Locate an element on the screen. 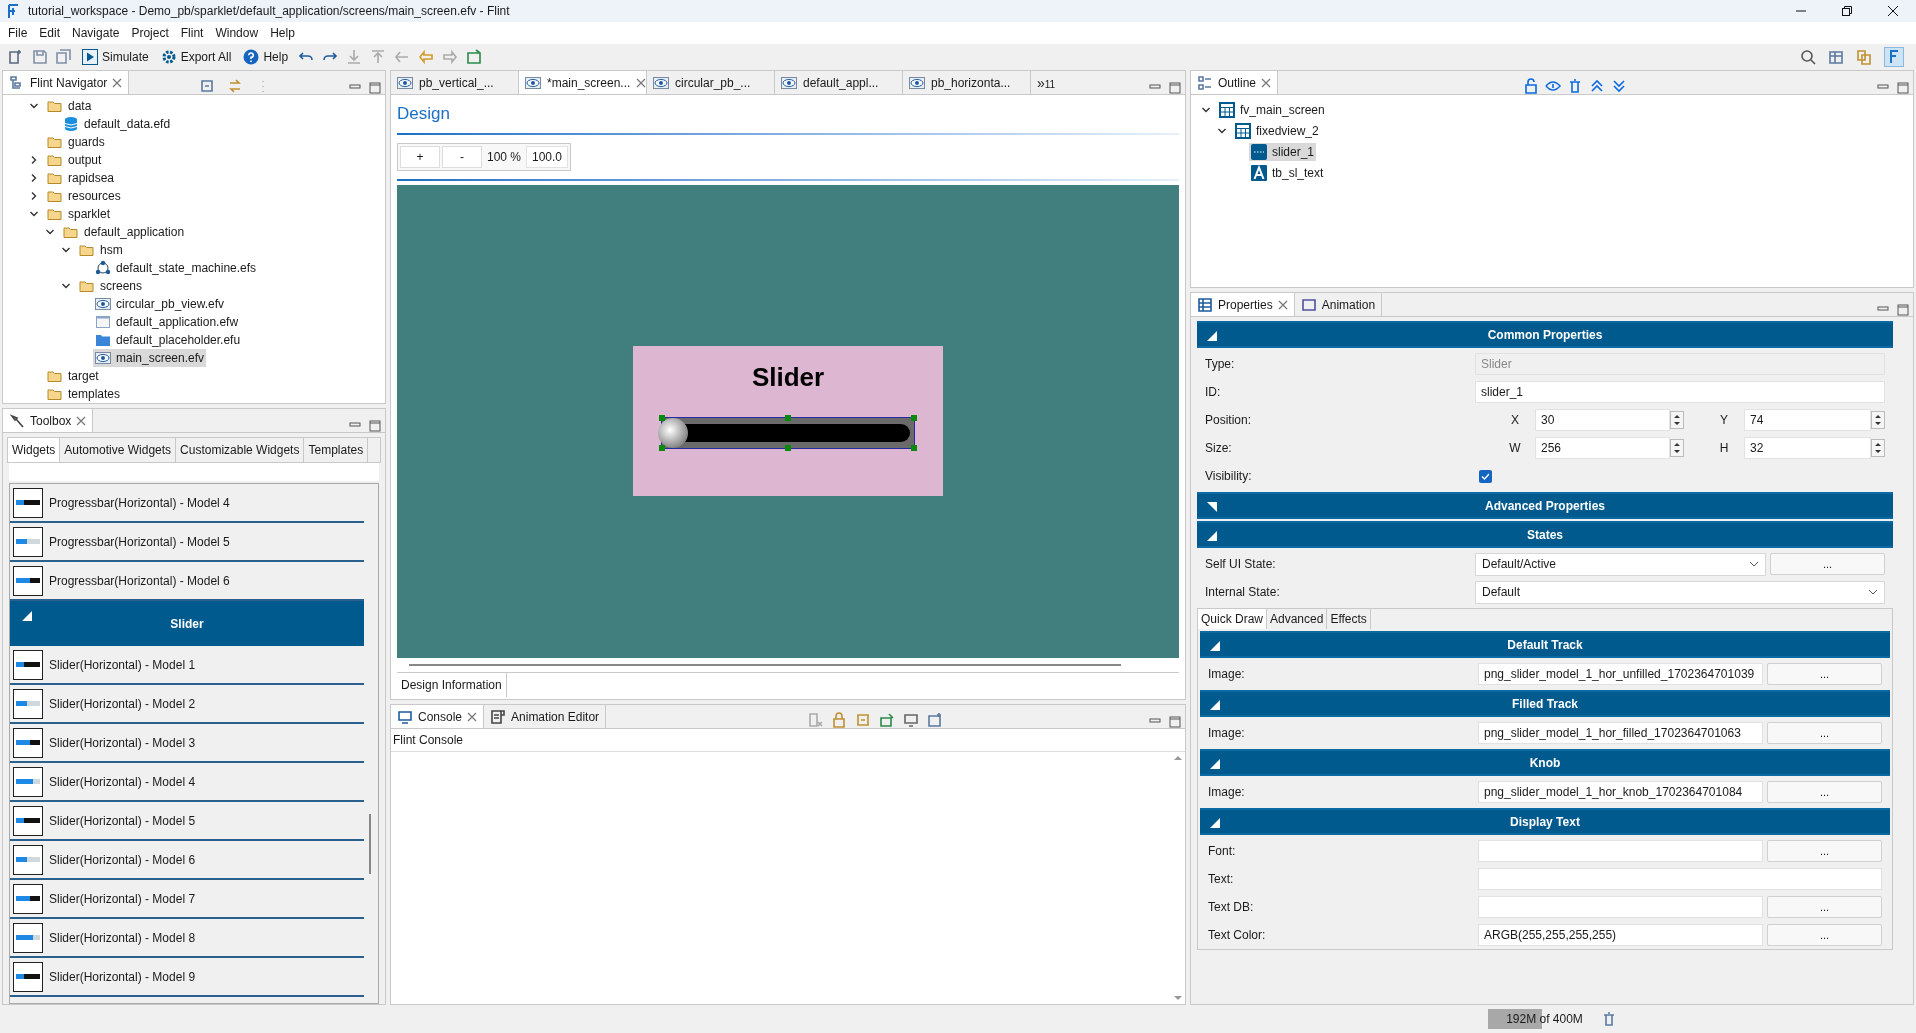 Image resolution: width=1916 pixels, height=1033 pixels. widget-list-item: Slider(Horizontal) - Model 6 is located at coordinates (187, 860).